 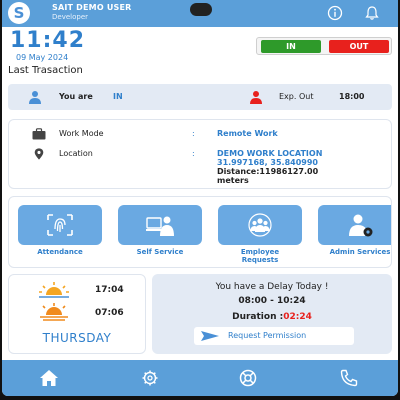 I want to click on user-name: SAIT DEMO USER, so click(x=92, y=7).